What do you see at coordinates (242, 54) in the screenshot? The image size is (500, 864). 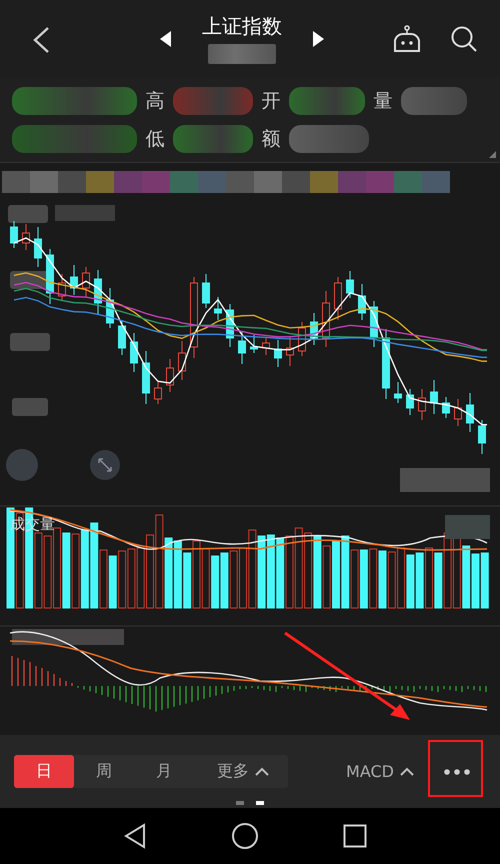 I see `blurred-subtitle` at bounding box center [242, 54].